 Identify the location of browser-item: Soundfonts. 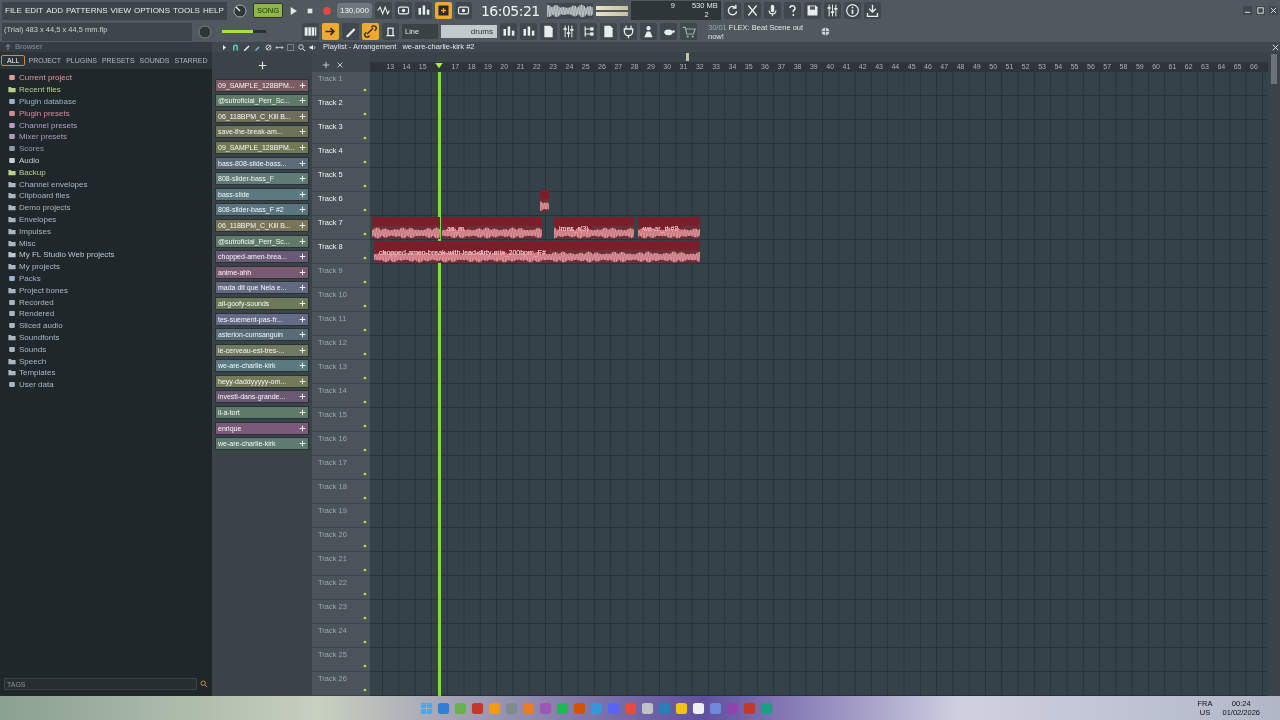
(39, 337).